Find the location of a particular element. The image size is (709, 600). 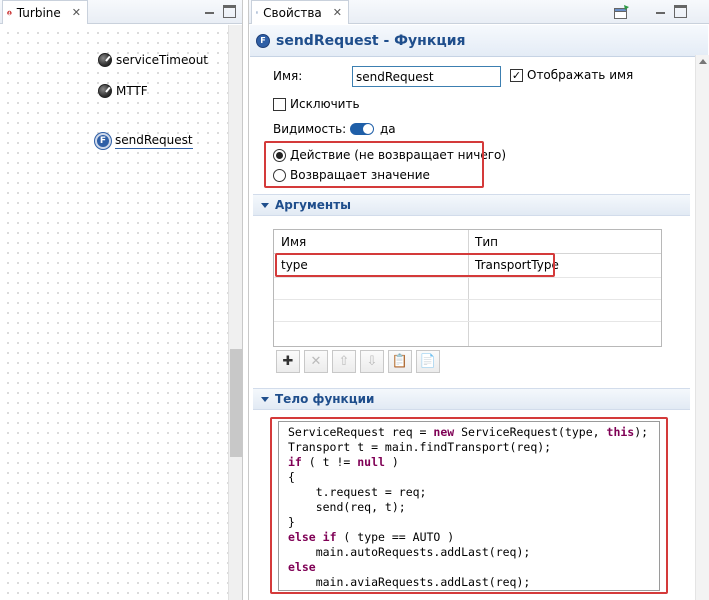

radio-selected-icon is located at coordinates (279, 155).